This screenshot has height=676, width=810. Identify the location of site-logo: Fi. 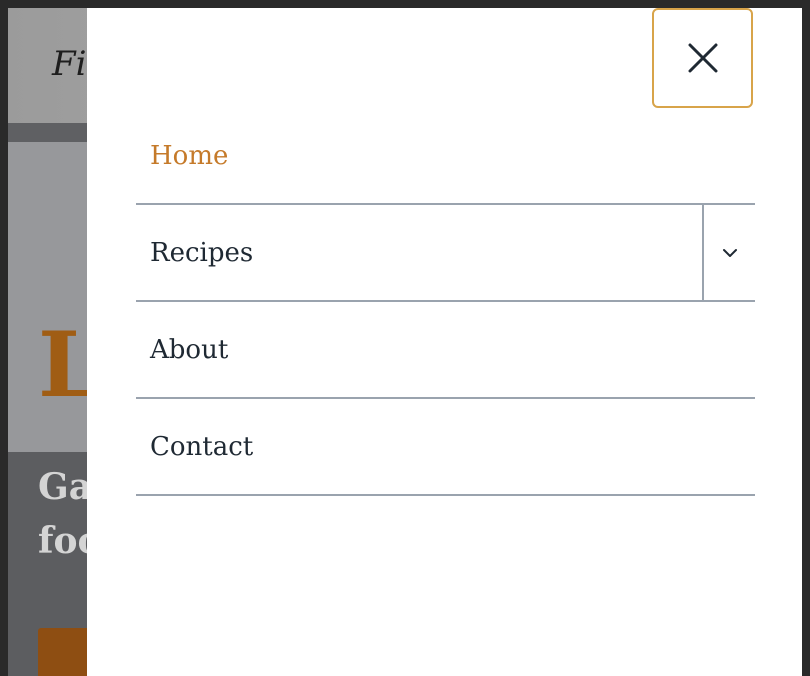
(69, 64).